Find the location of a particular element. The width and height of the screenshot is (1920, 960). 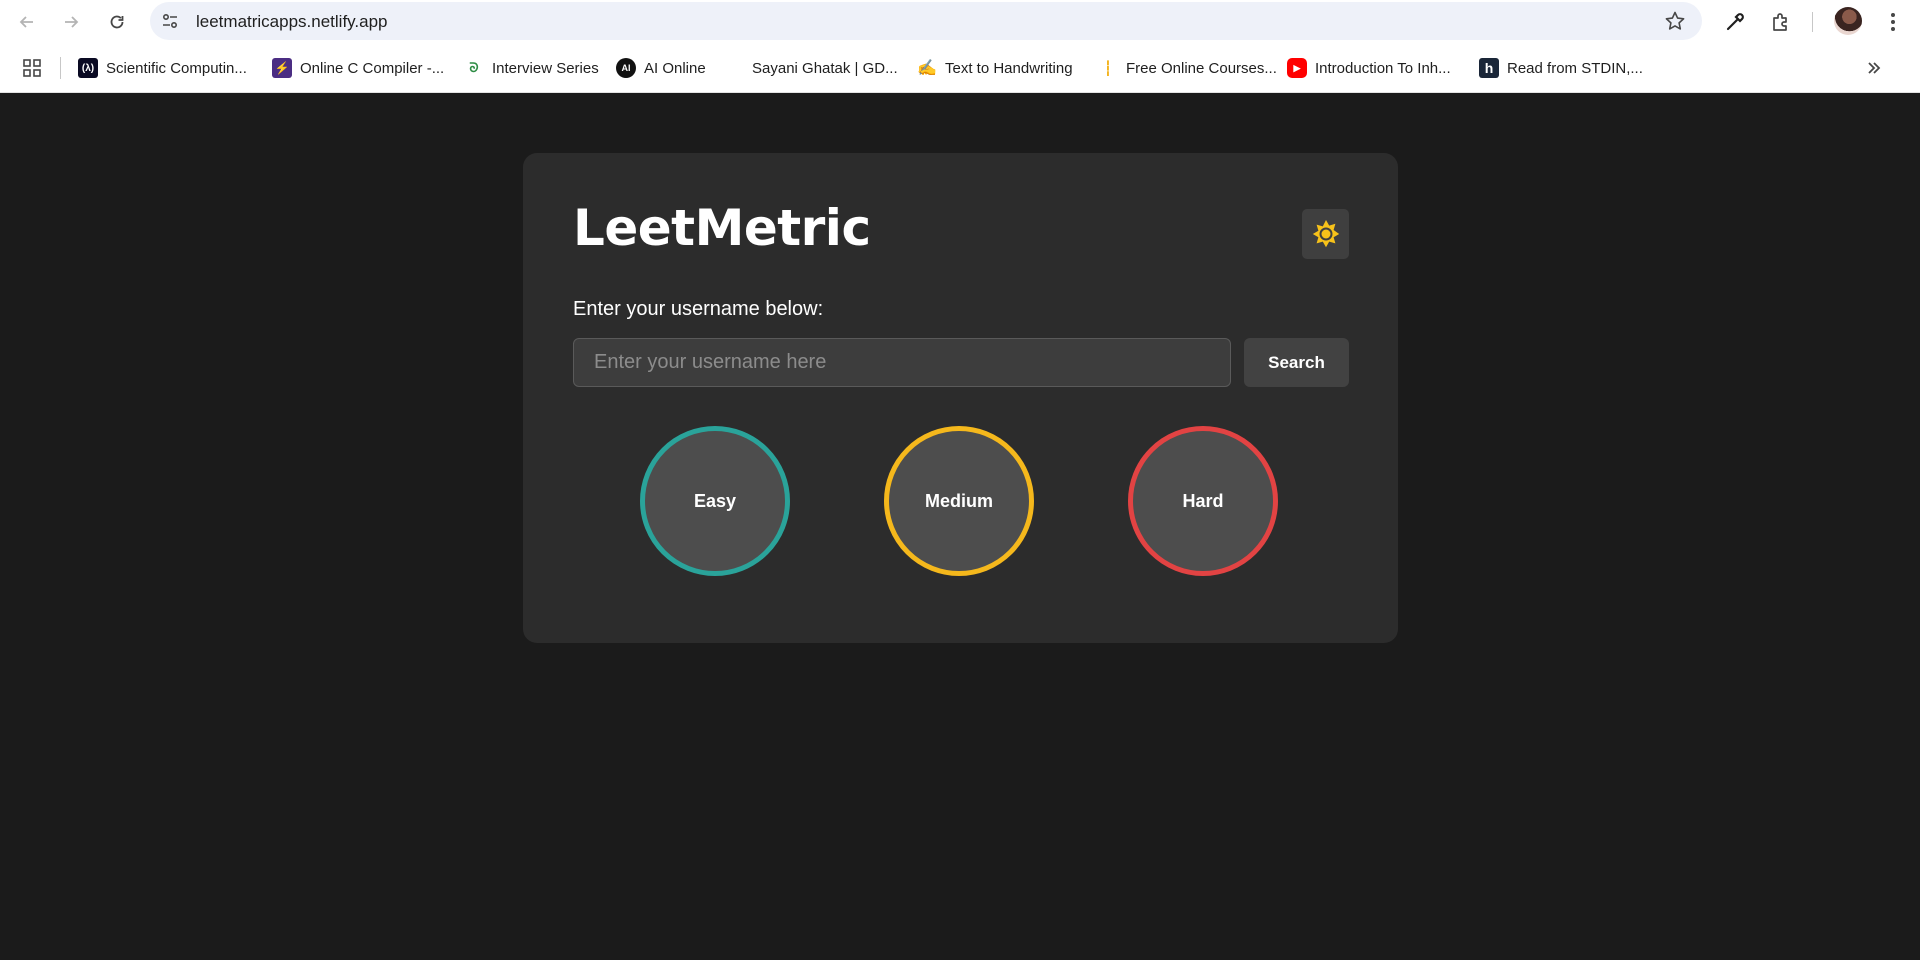

theme-toggle-button is located at coordinates (1325, 234).